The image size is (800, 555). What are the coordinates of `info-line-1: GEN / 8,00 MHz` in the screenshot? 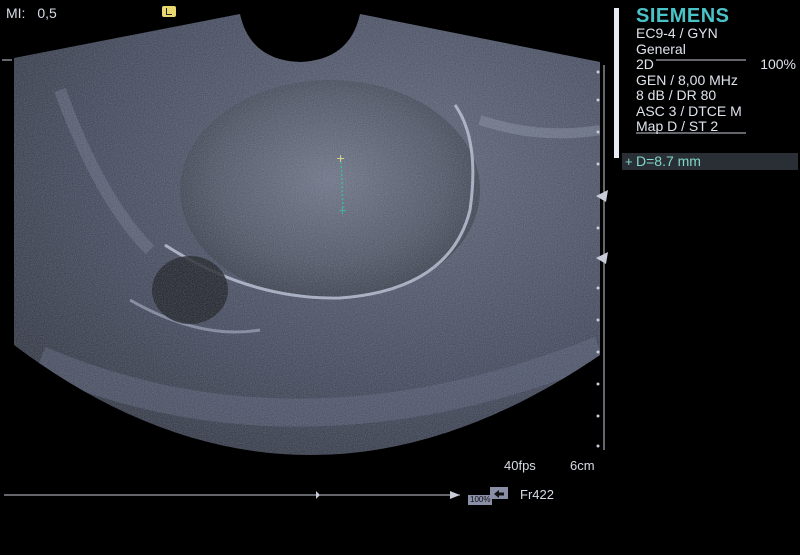 It's located at (687, 79).